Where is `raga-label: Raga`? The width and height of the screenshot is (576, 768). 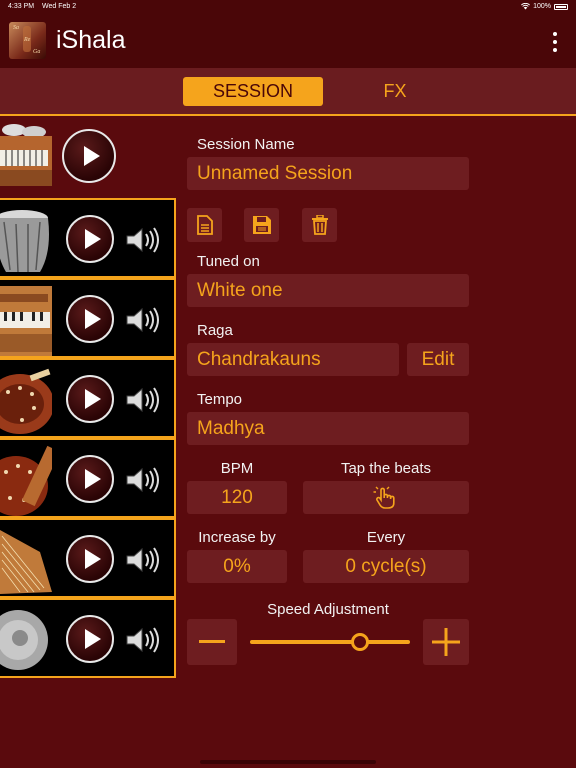 raga-label: Raga is located at coordinates (215, 330).